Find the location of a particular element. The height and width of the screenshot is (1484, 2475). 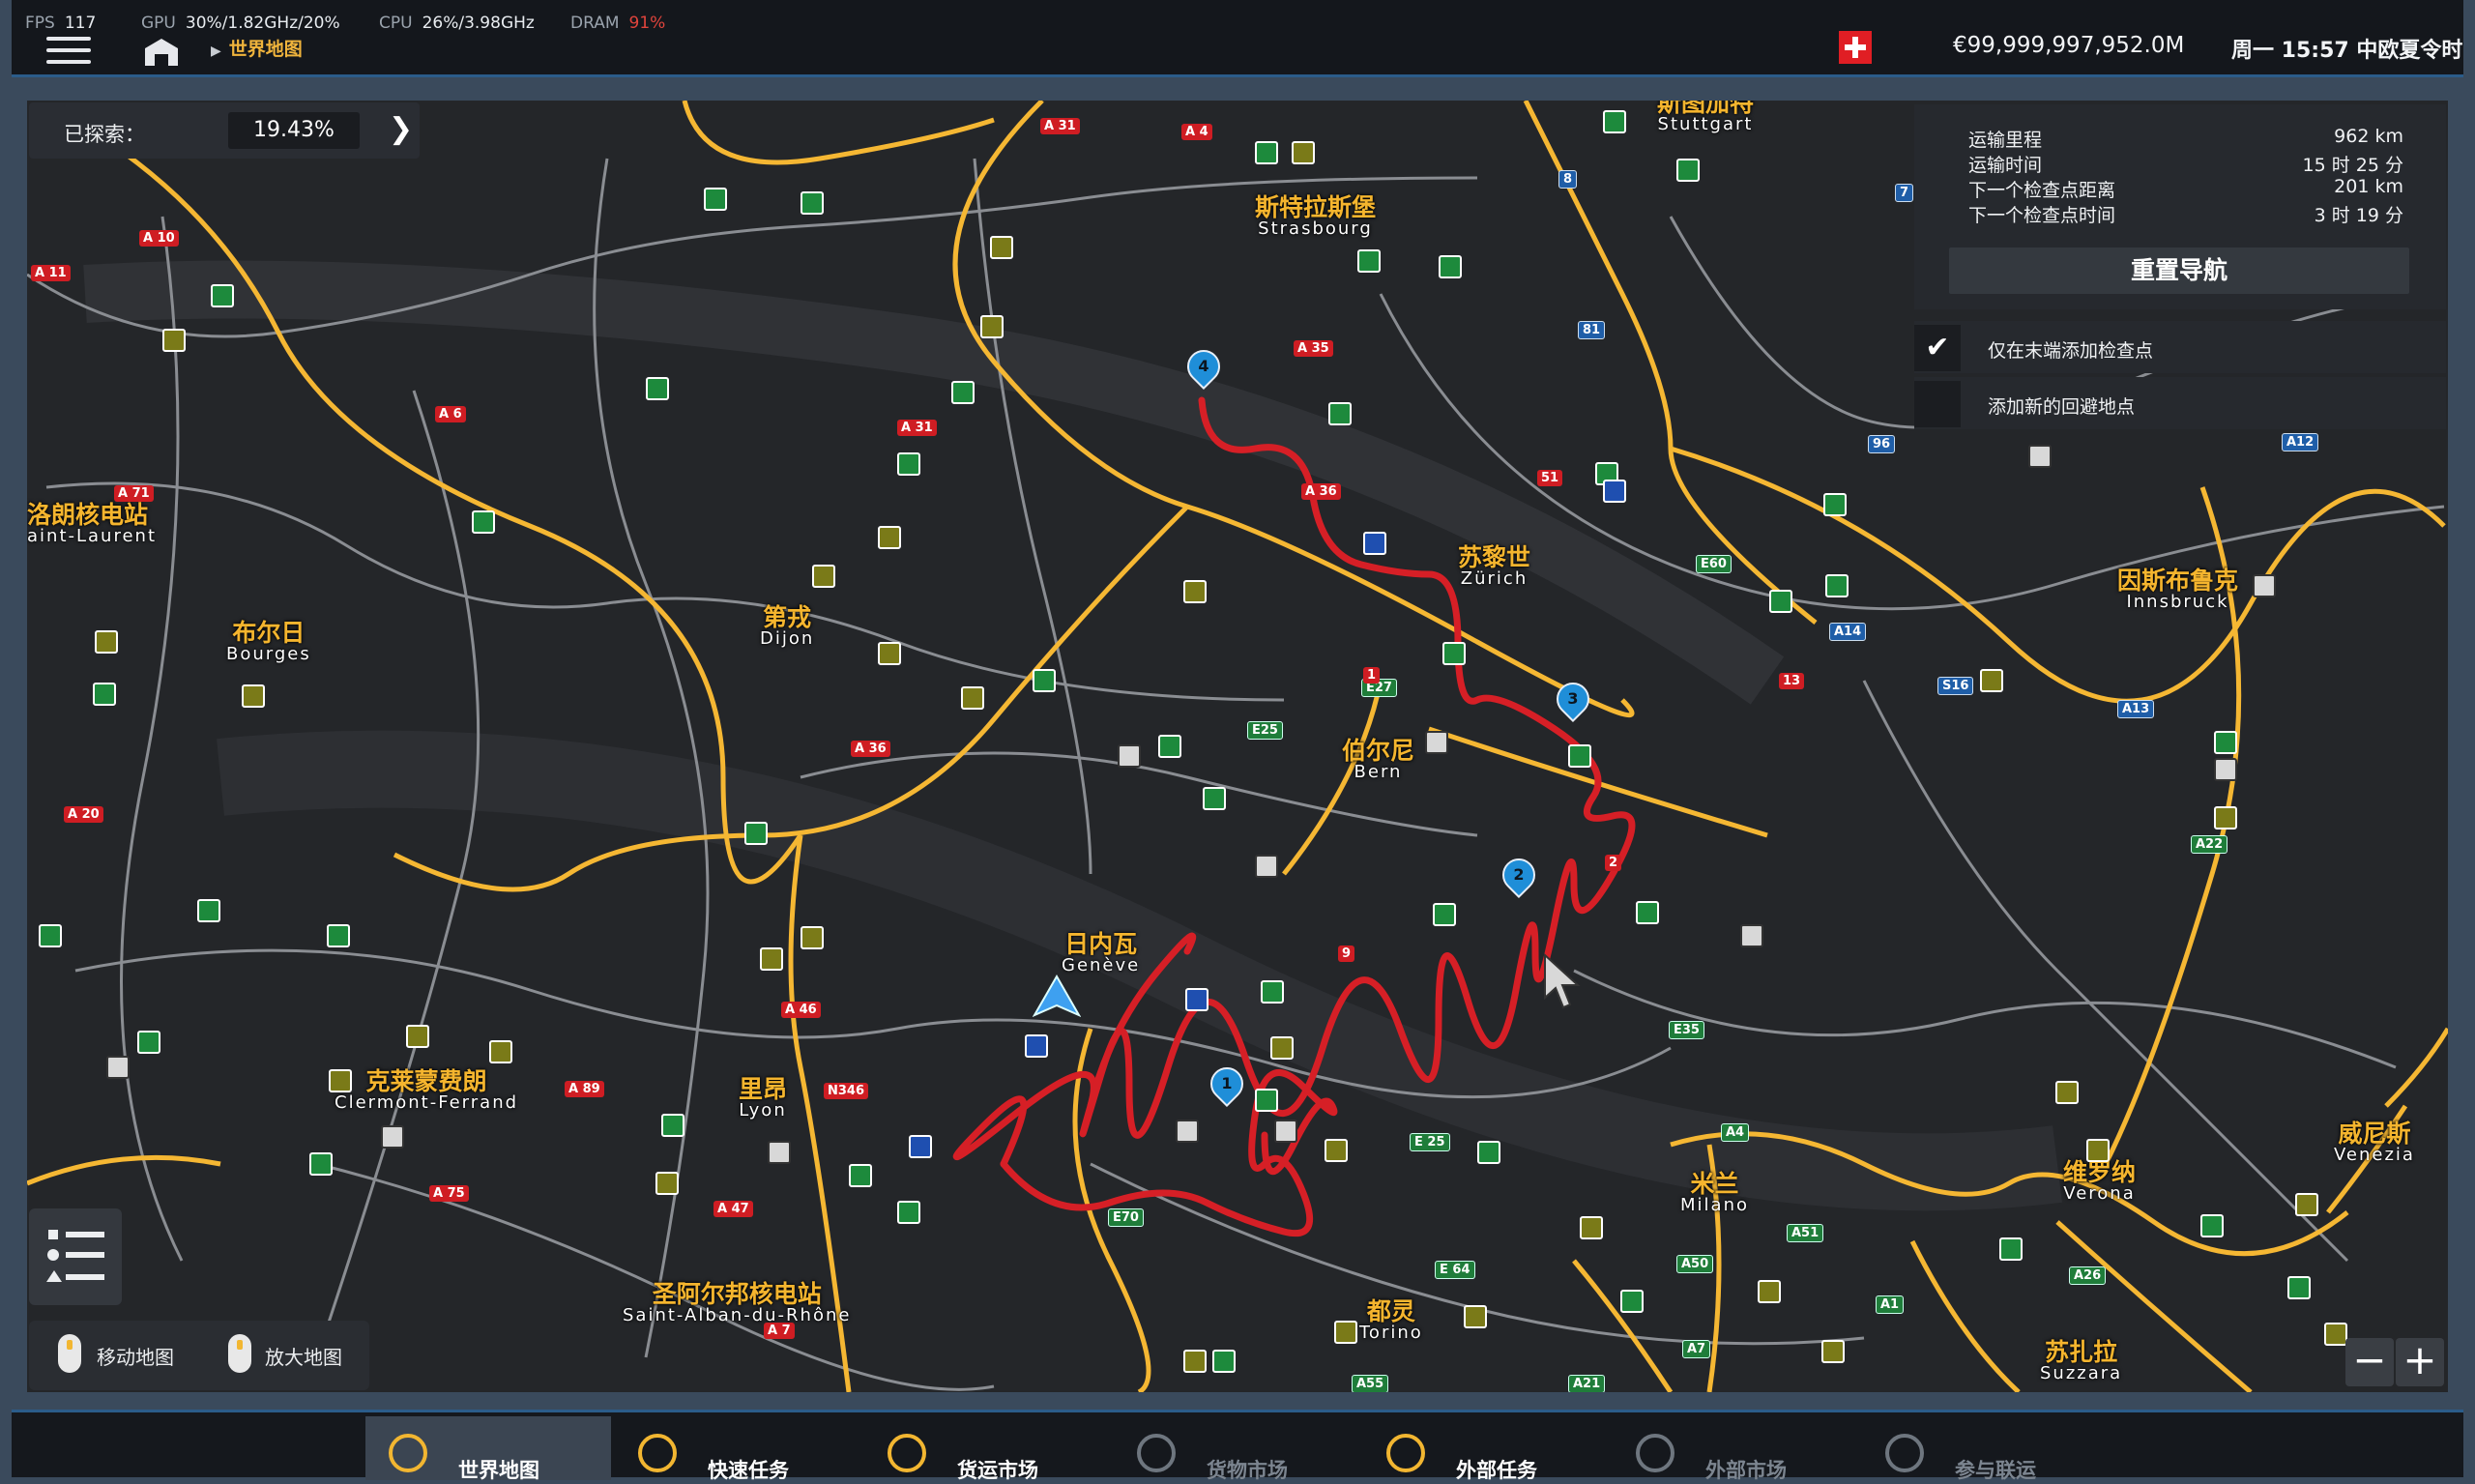

home-icon is located at coordinates (161, 52).